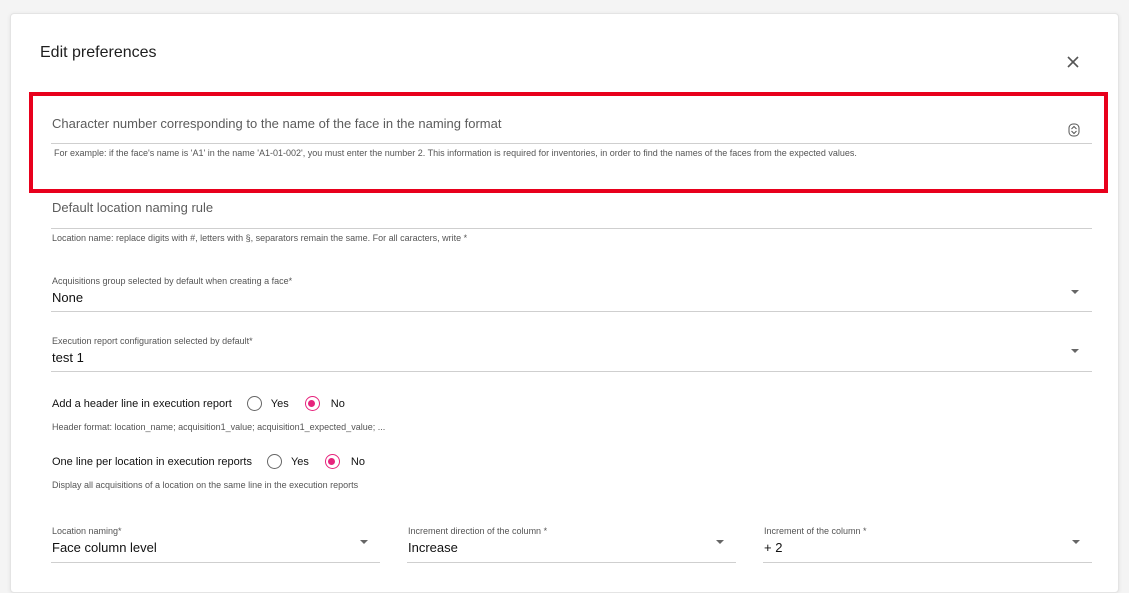 This screenshot has width=1129, height=593. What do you see at coordinates (571, 371) in the screenshot?
I see `execution-report-config-underline` at bounding box center [571, 371].